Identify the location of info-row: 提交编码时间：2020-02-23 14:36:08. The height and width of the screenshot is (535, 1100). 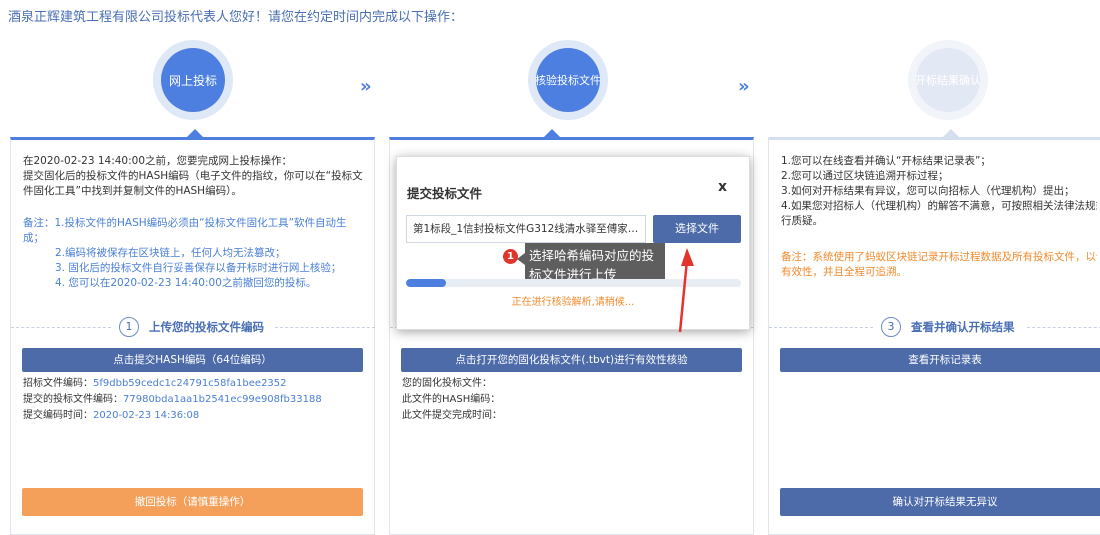
(172, 416).